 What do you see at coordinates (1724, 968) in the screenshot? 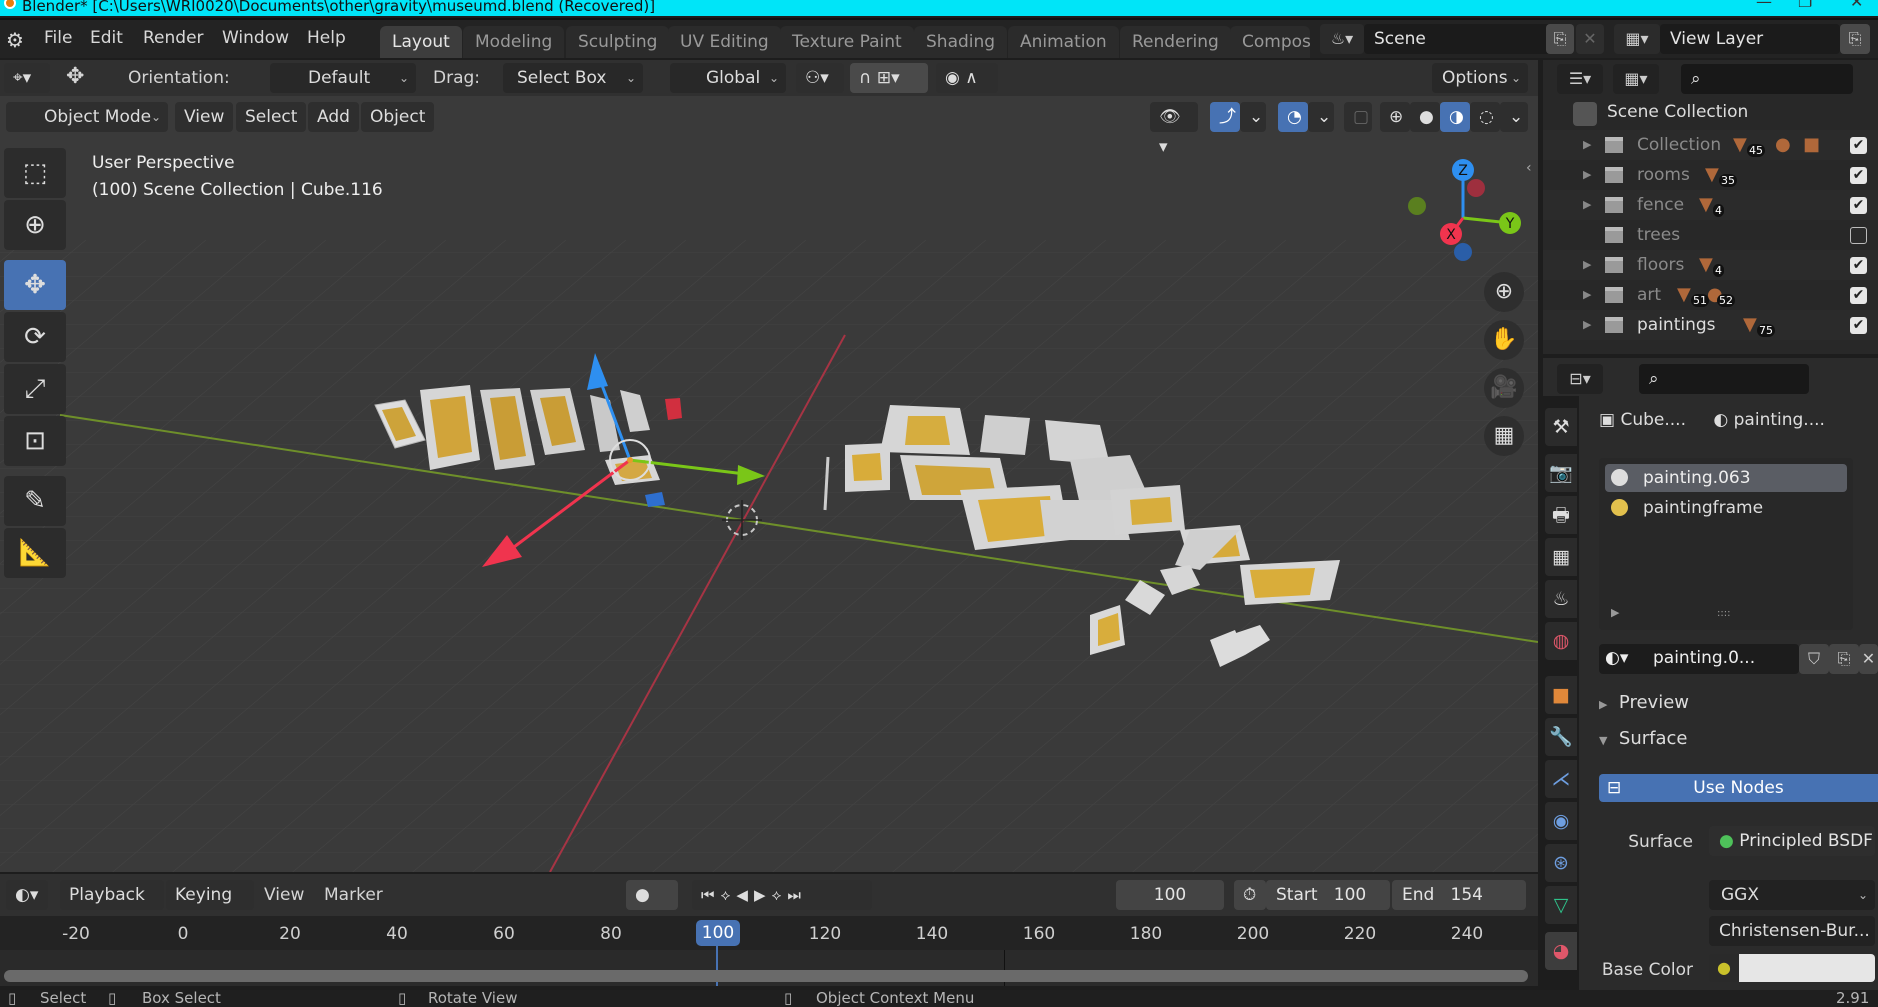
I see `base-color-socket-icon: ●` at bounding box center [1724, 968].